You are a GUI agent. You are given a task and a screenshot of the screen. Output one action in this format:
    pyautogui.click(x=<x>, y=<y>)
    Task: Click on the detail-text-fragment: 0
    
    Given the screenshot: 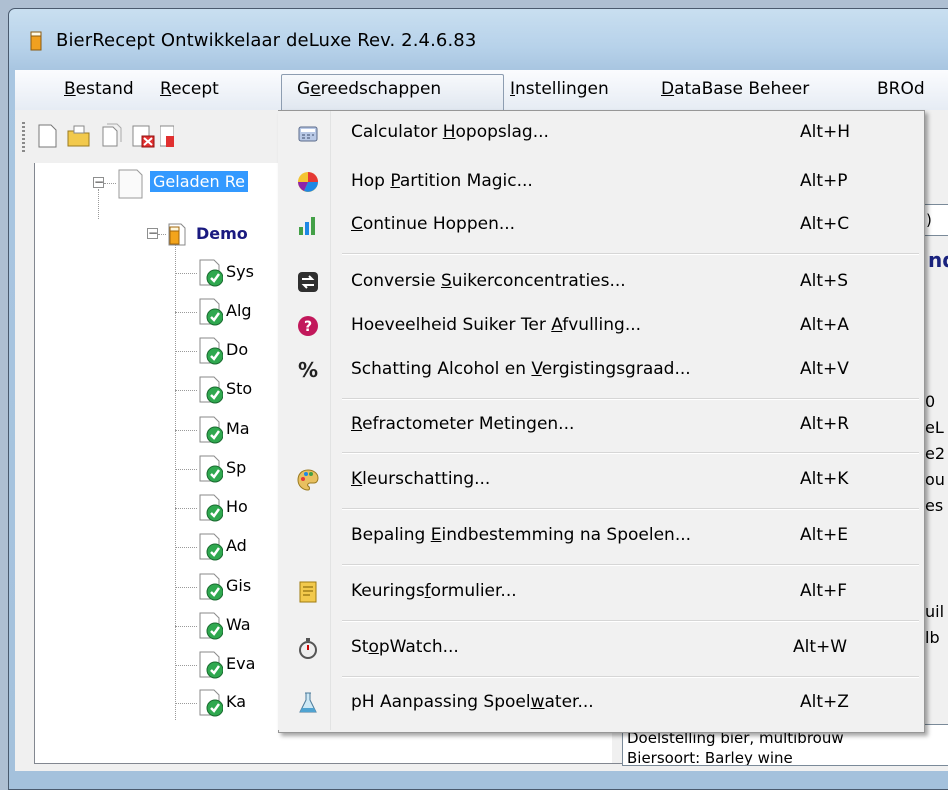 What is the action you would take?
    pyautogui.click(x=930, y=401)
    